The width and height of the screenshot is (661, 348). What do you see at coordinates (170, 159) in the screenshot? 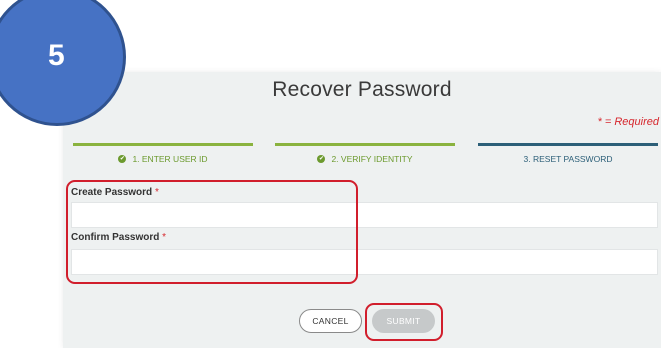
I see `step-1-label: 1. ENTER USER ID` at bounding box center [170, 159].